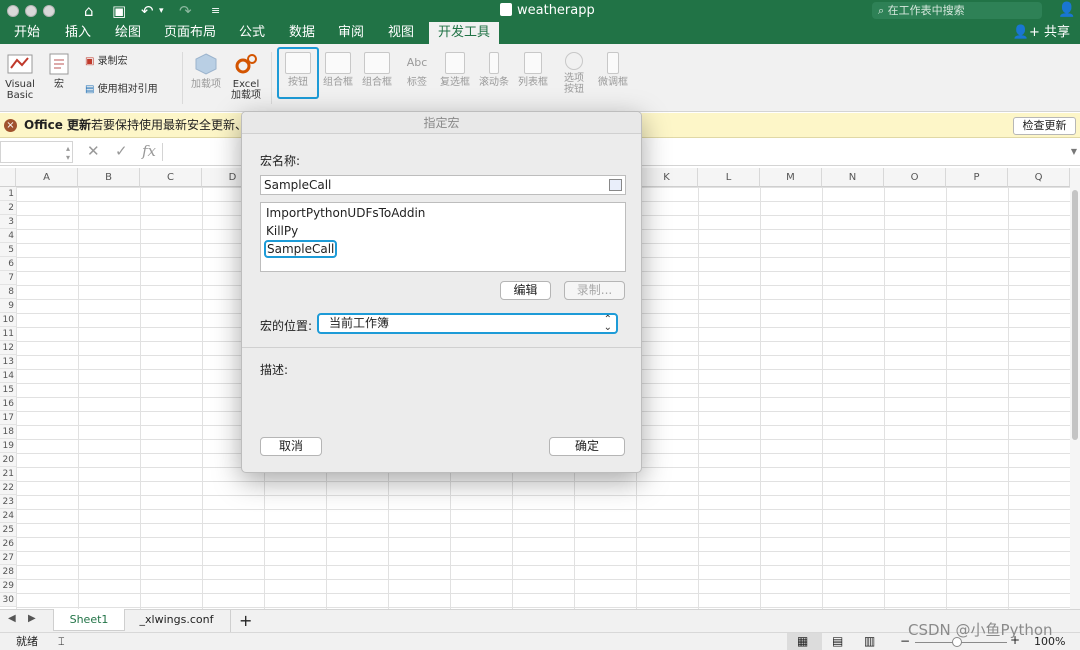 The image size is (1080, 650). What do you see at coordinates (1074, 151) in the screenshot?
I see `expand-formula-icon: ▼` at bounding box center [1074, 151].